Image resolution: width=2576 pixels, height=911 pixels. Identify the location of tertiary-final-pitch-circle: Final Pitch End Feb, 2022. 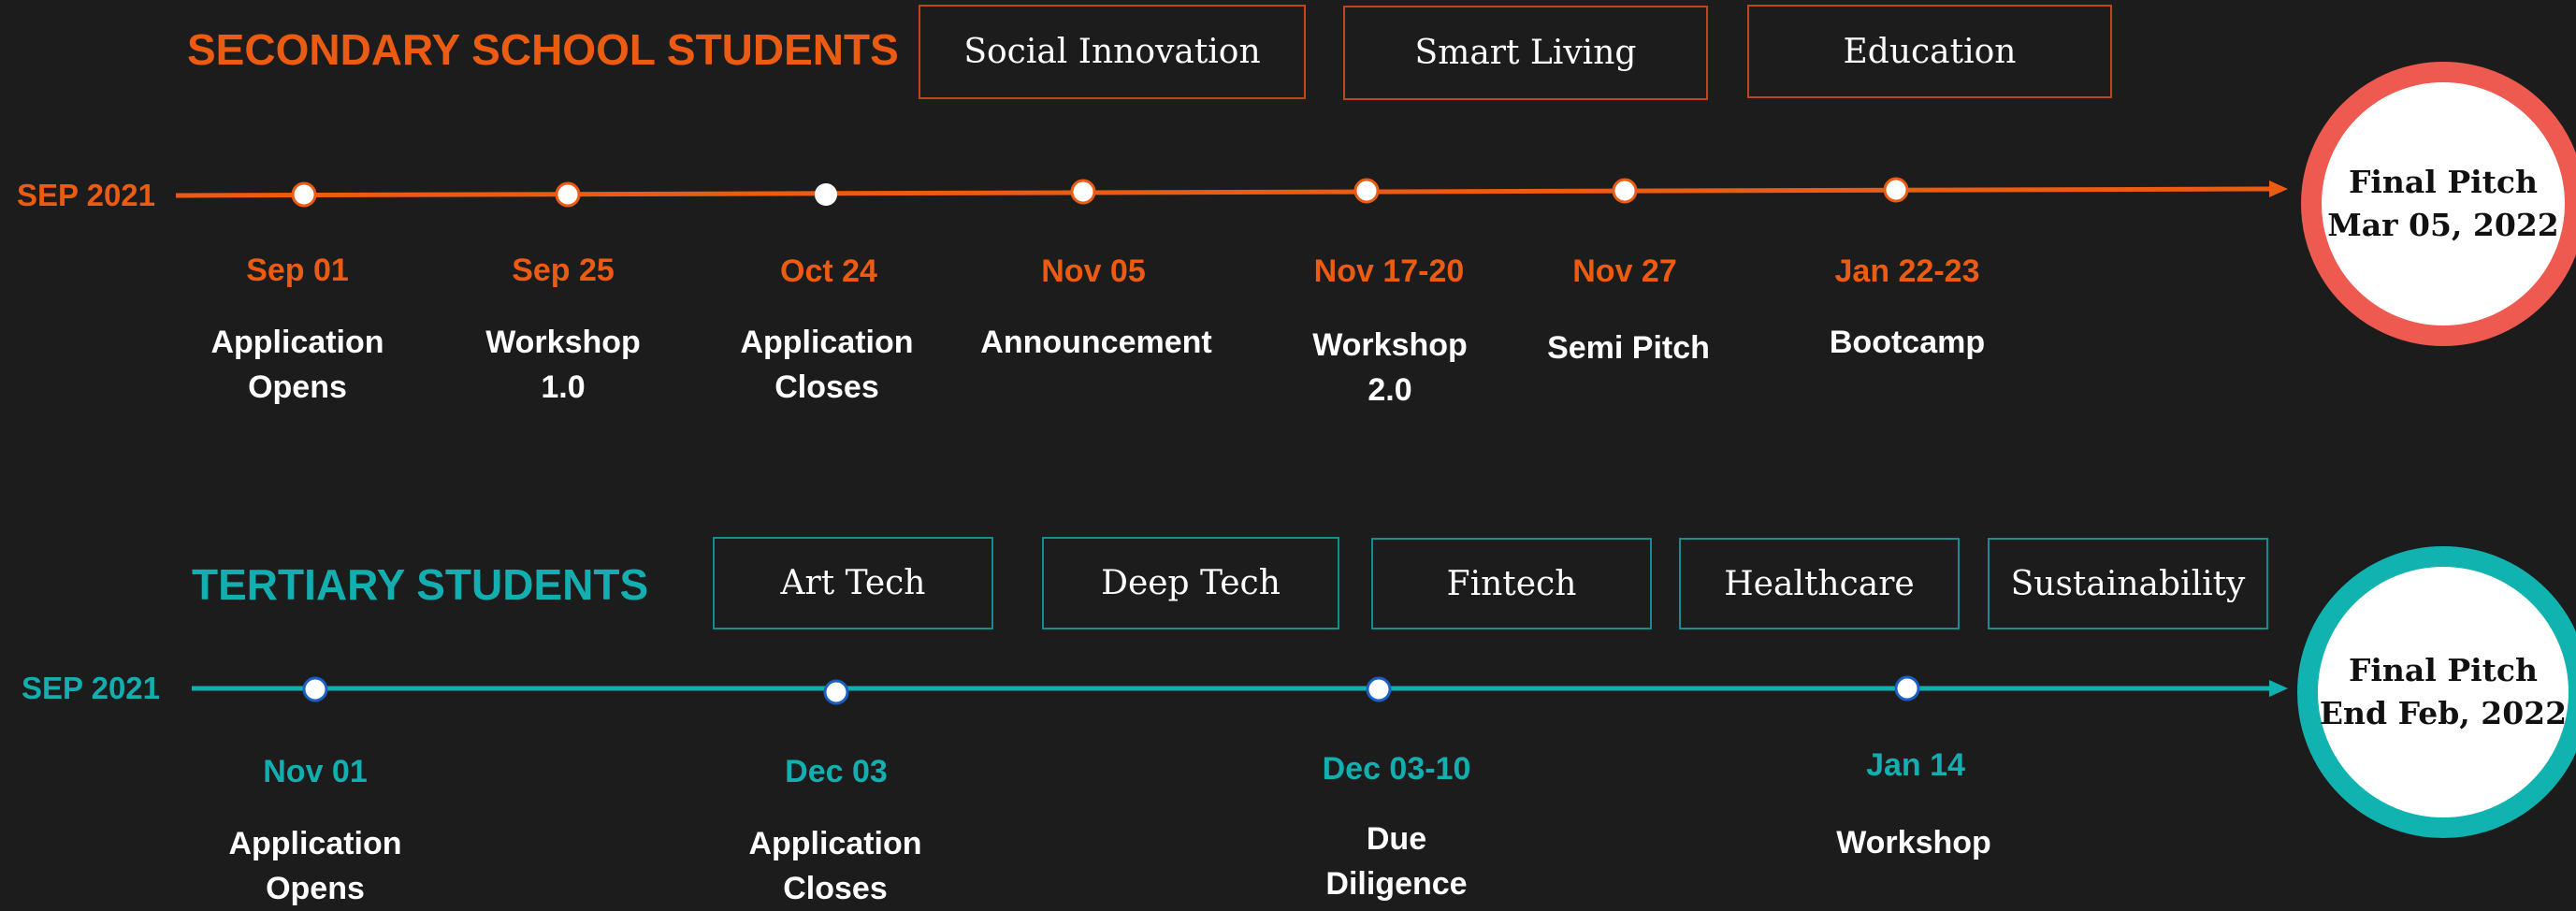
(2436, 692).